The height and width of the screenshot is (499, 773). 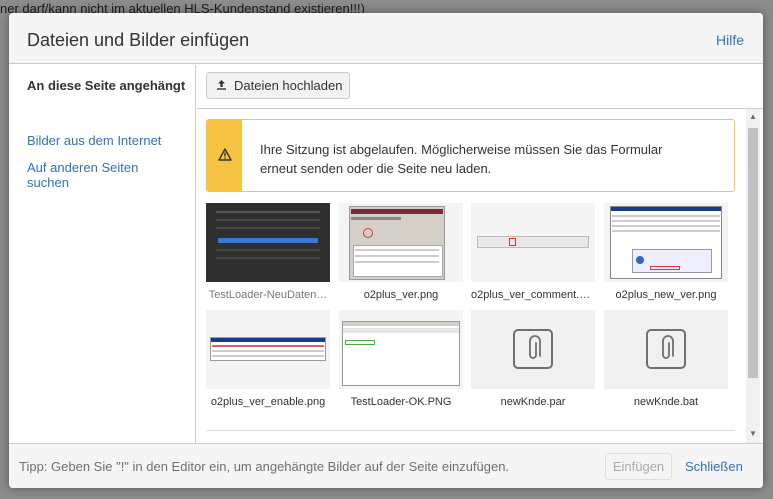 What do you see at coordinates (714, 466) in the screenshot?
I see `close-button: Schließen` at bounding box center [714, 466].